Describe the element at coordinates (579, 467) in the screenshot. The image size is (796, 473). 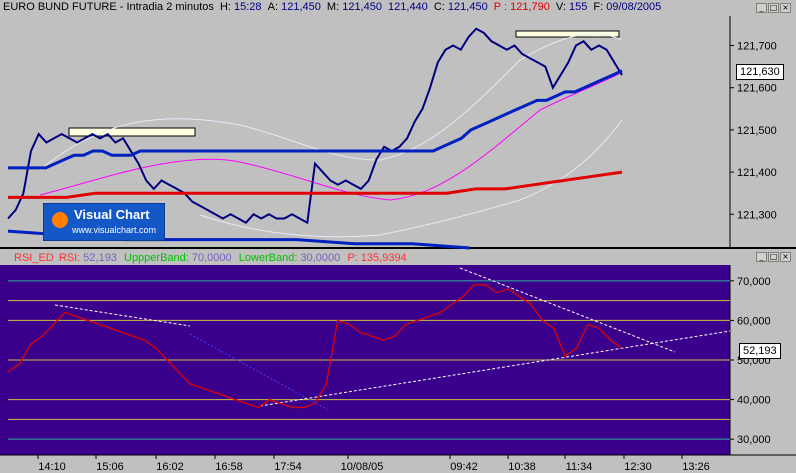
I see `x-tick-label: 11:34` at that location.